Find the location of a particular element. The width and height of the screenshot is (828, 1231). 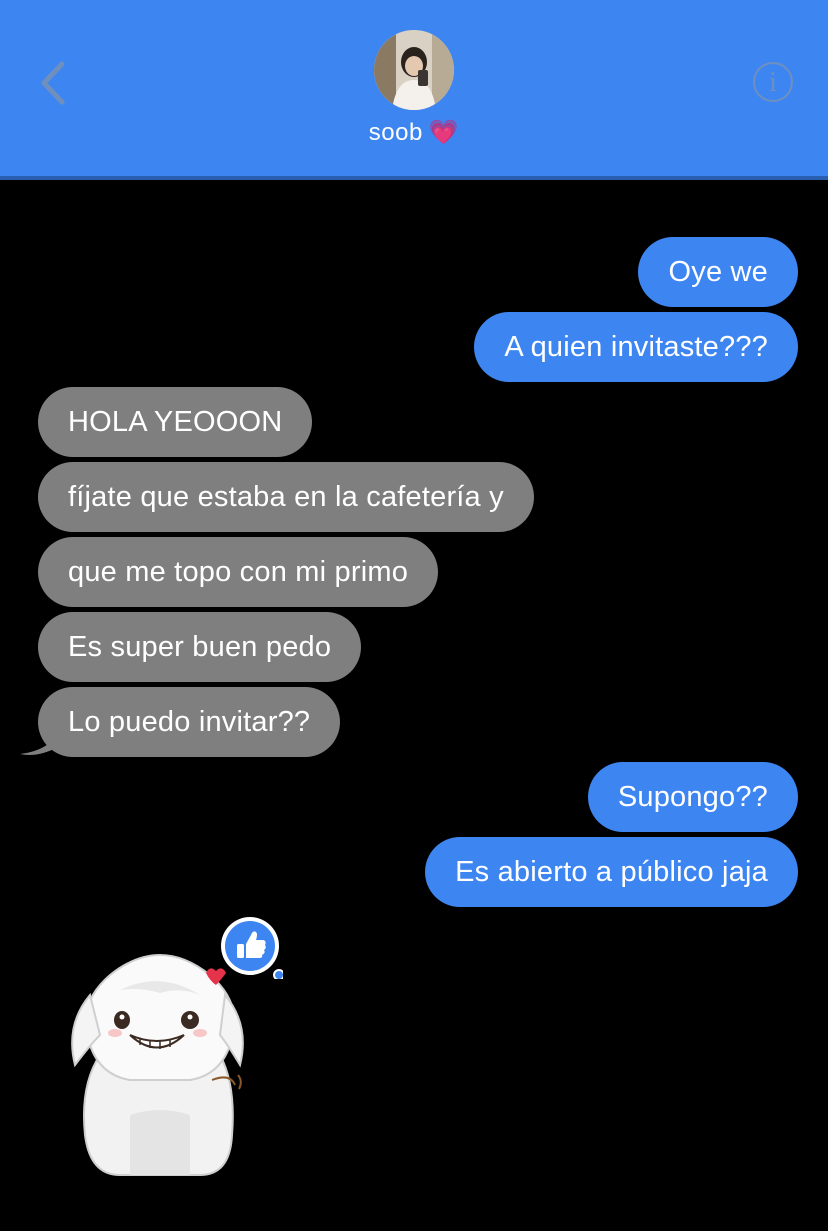

message-bubble-incoming: Es super buen pedo is located at coordinates (200, 647).